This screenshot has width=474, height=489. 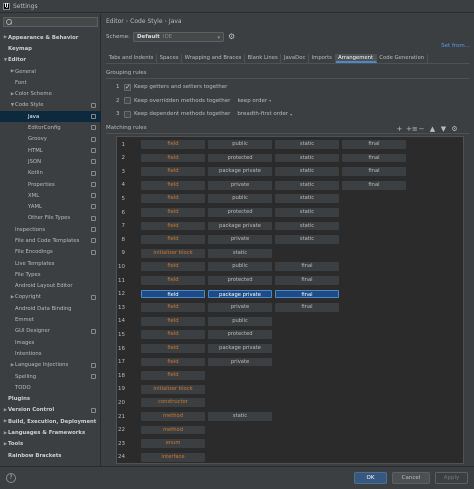 What do you see at coordinates (50, 82) in the screenshot?
I see `sidebar-item-font: Font` at bounding box center [50, 82].